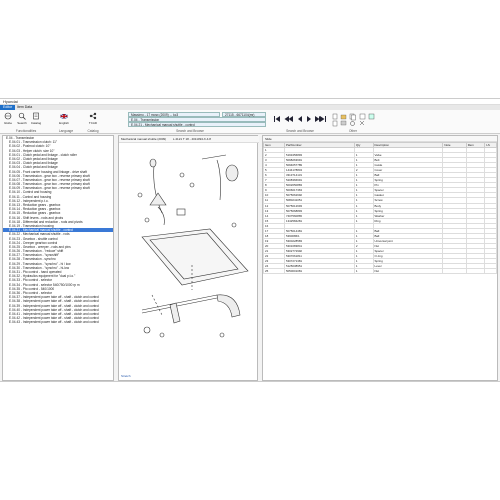 The image size is (500, 500). What do you see at coordinates (93, 116) in the screenshot?
I see `share-icon` at bounding box center [93, 116].